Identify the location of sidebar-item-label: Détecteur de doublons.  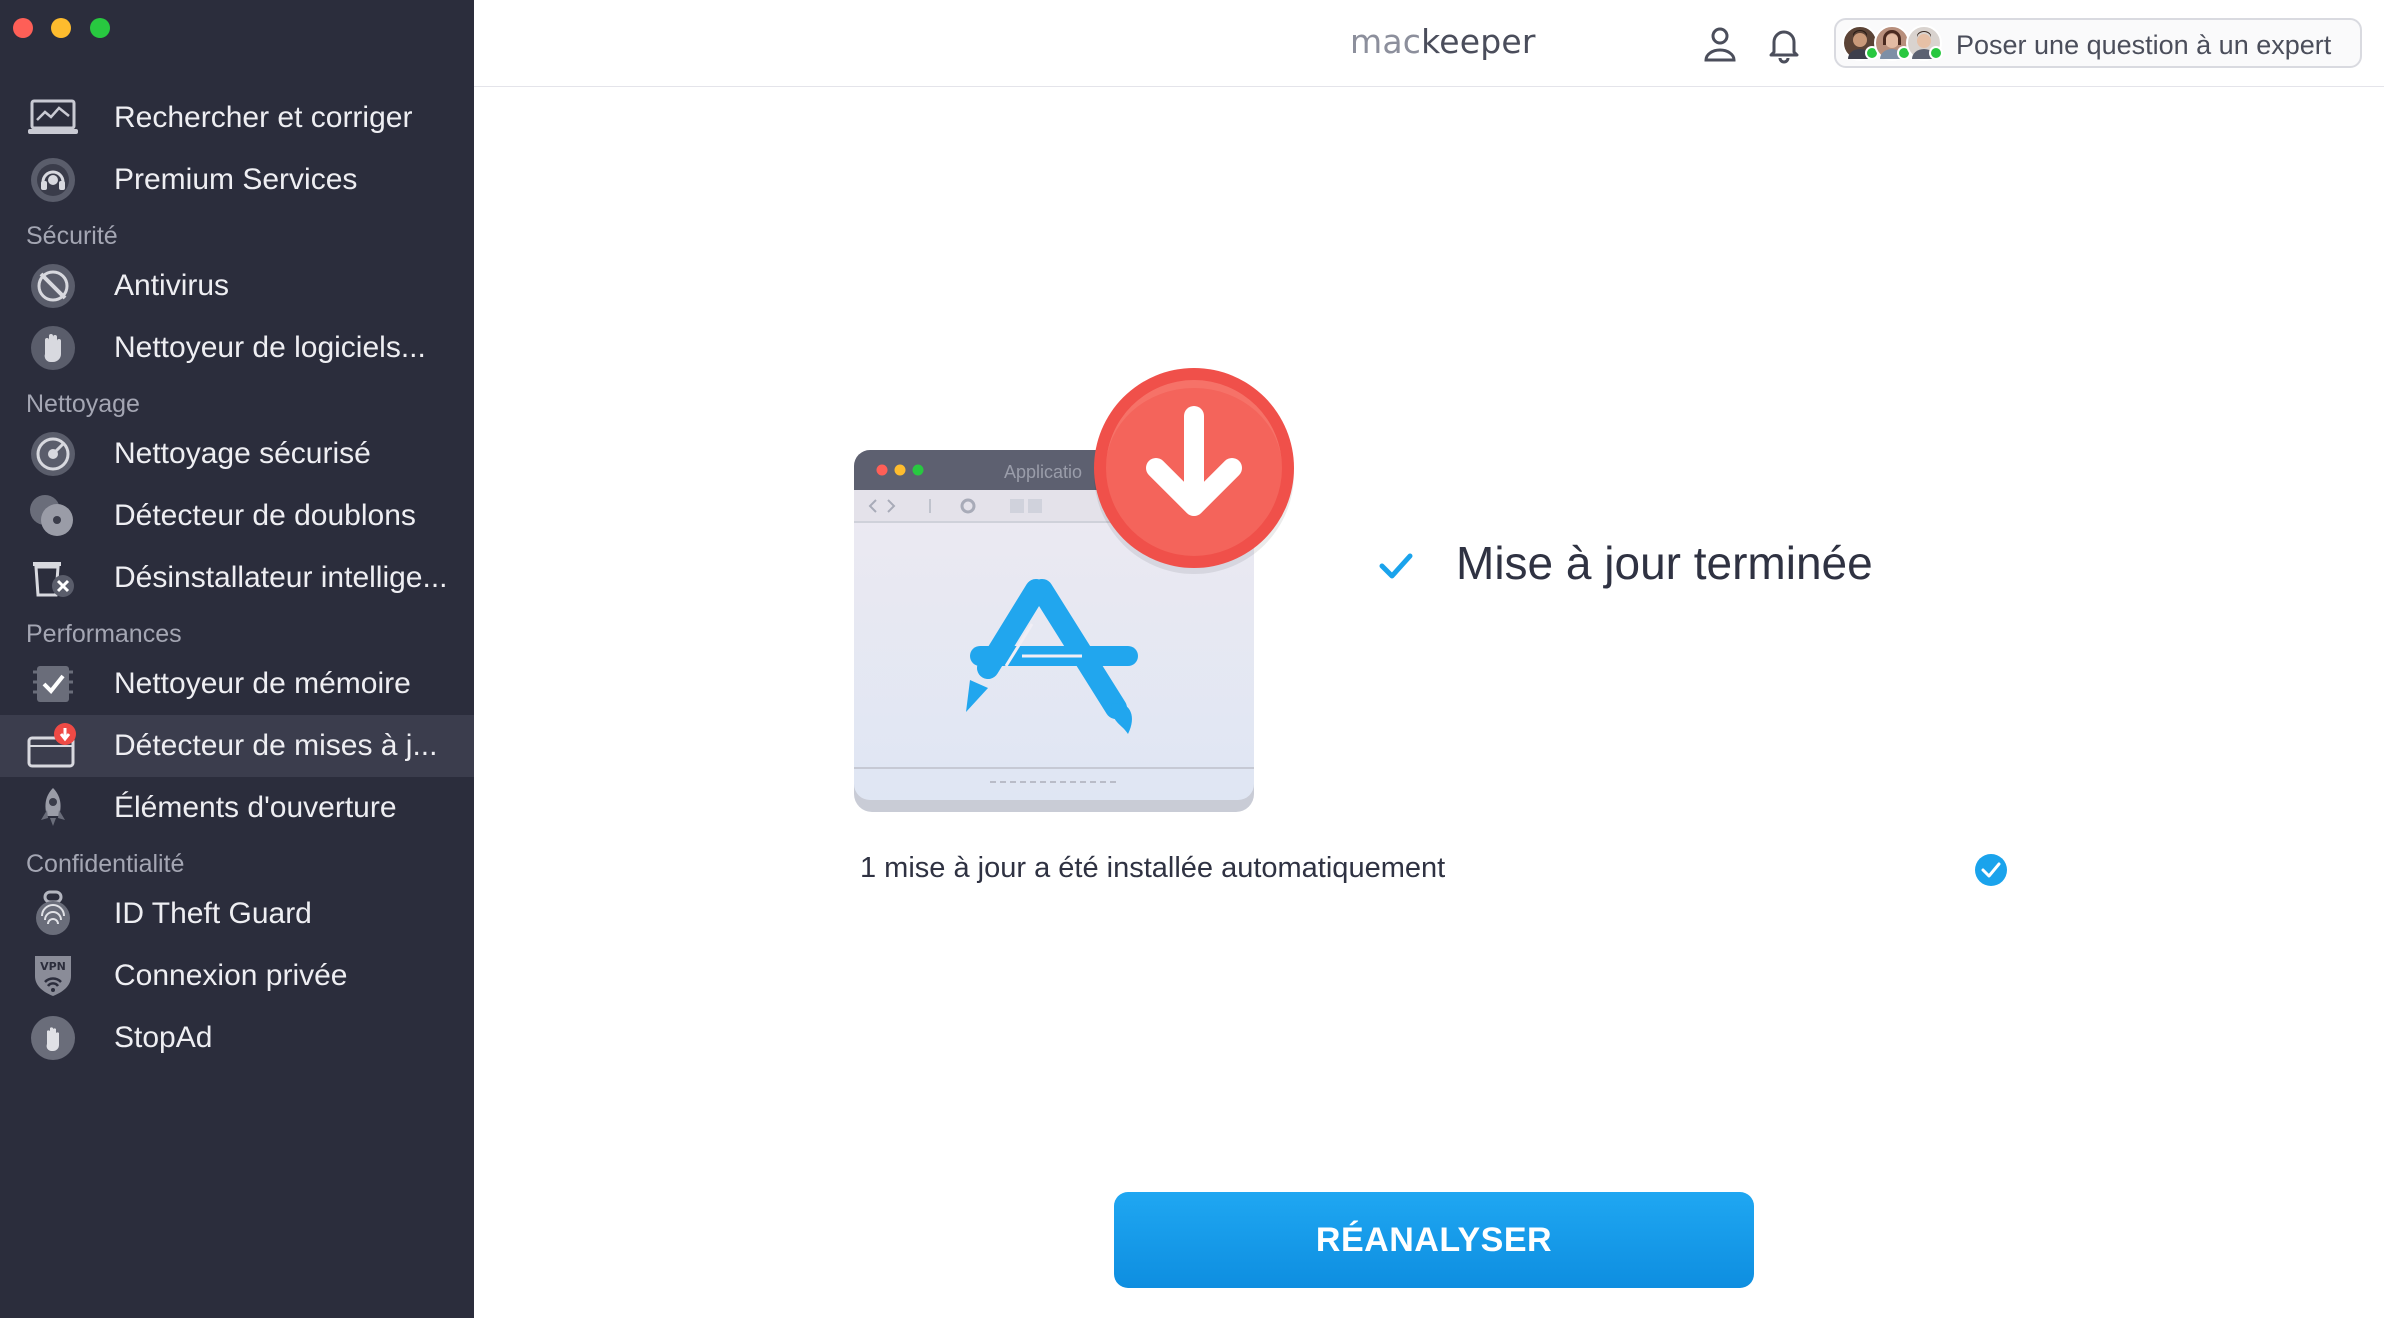
(265, 515).